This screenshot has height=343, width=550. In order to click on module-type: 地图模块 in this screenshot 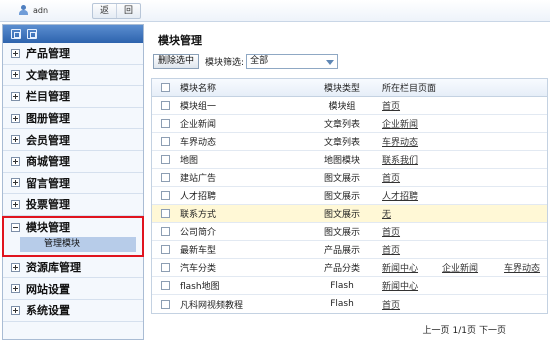, I will do `click(341, 161)`.